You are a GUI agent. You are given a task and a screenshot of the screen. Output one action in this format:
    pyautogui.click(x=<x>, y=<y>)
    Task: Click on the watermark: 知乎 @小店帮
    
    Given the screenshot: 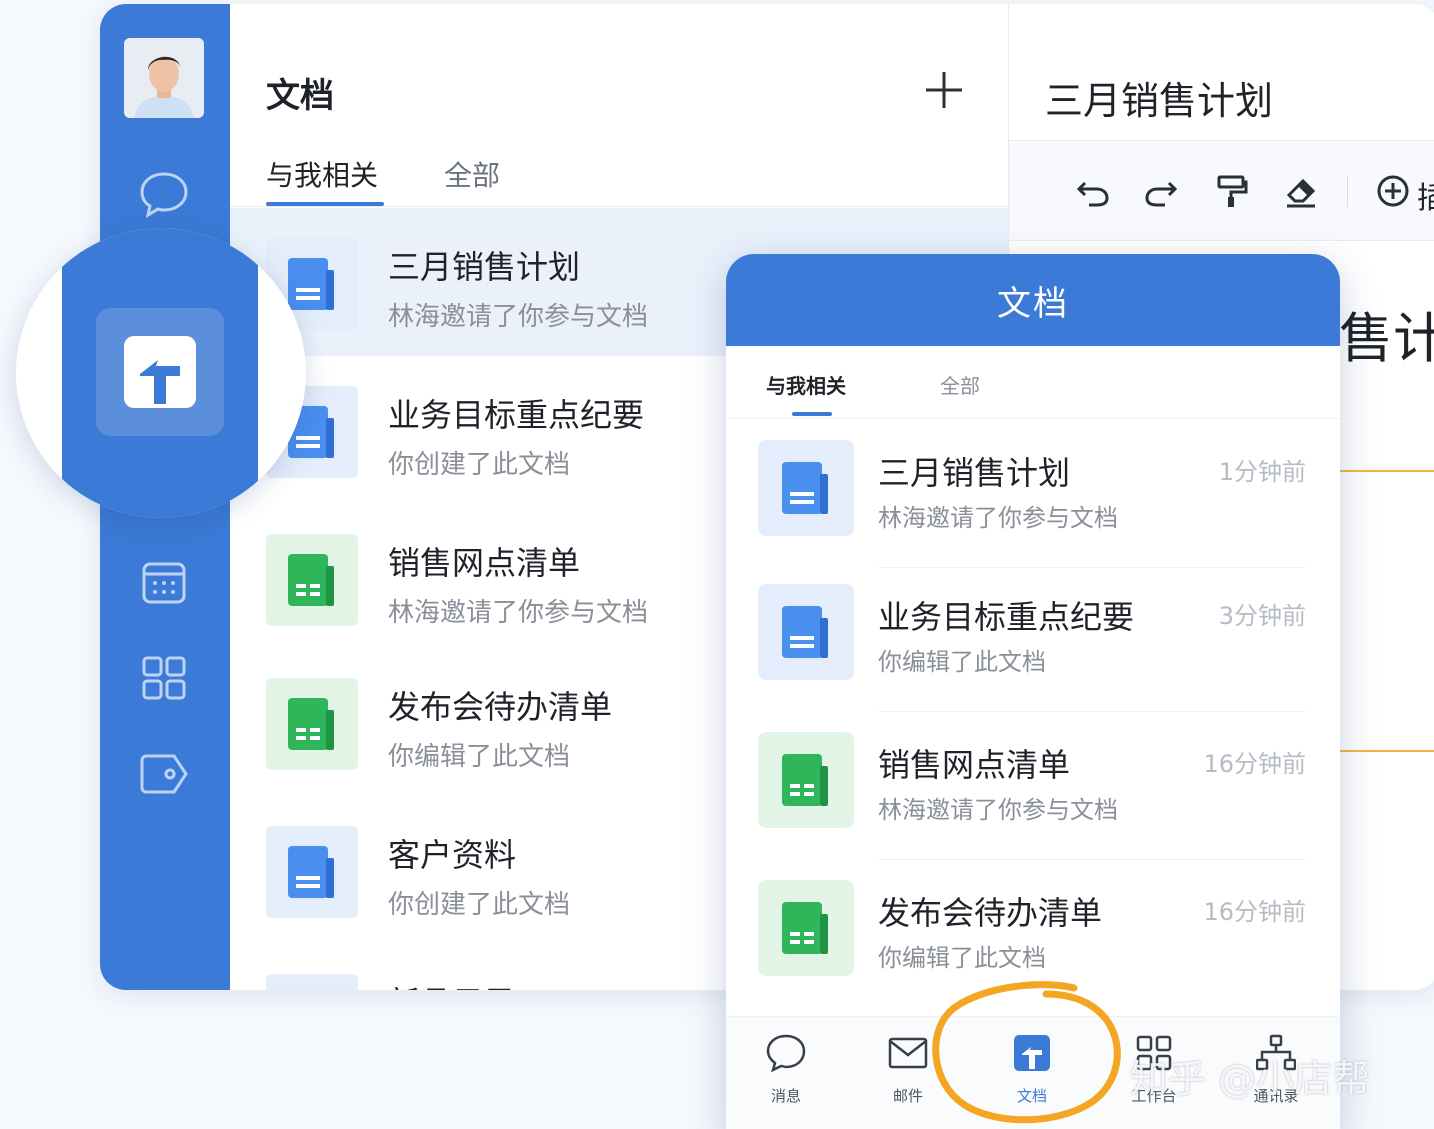 What is the action you would take?
    pyautogui.click(x=1250, y=1079)
    